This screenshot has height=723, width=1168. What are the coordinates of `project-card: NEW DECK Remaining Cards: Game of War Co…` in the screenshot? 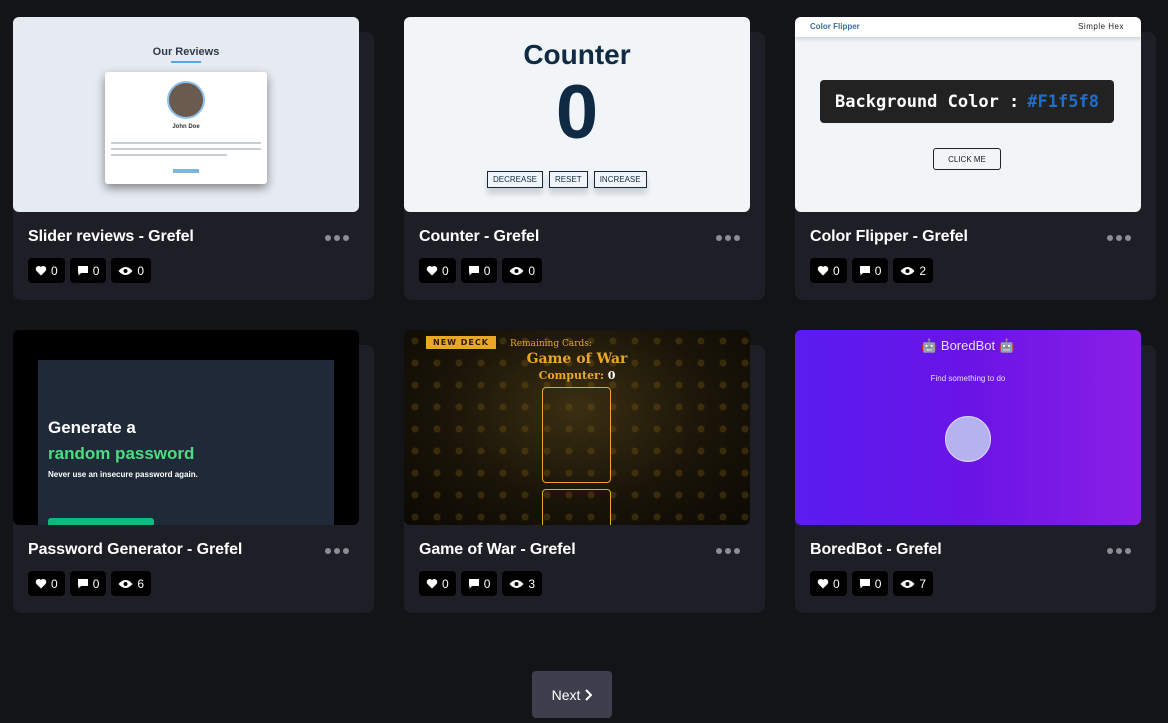 It's located at (584, 471).